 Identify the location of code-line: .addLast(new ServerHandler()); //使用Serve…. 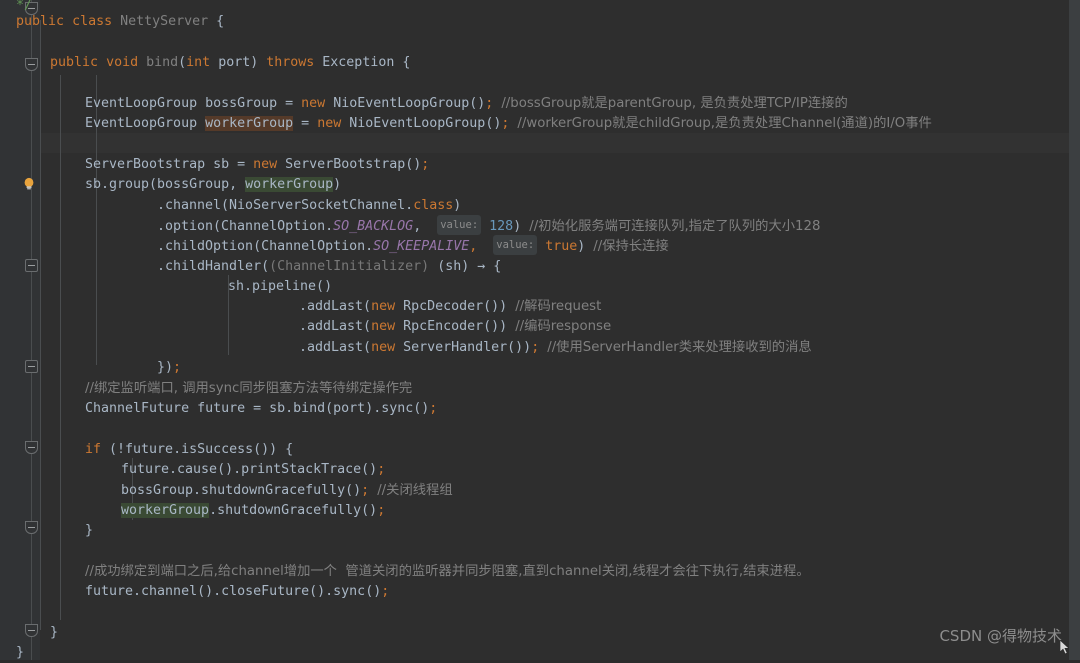
(540, 348).